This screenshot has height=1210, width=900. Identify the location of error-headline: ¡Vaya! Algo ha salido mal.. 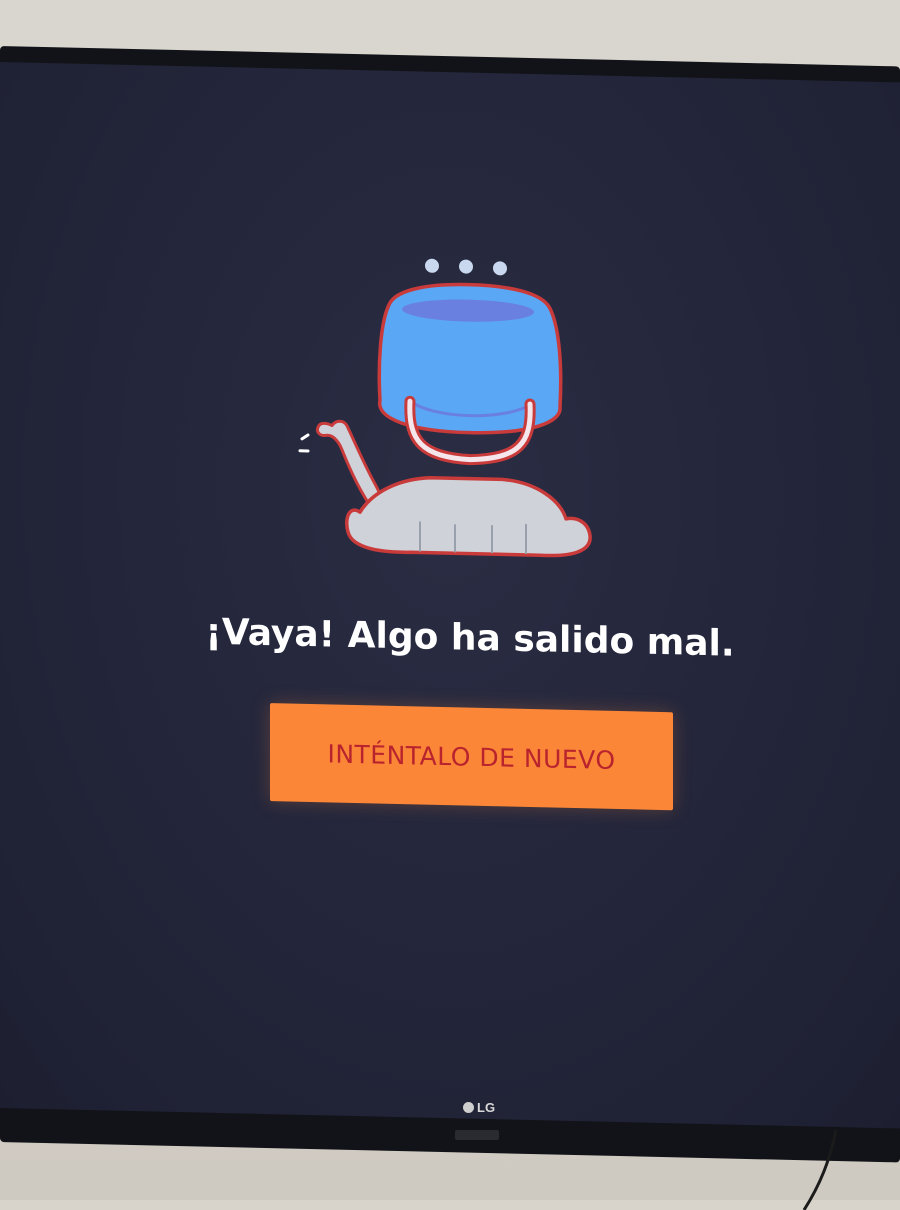
(470, 638).